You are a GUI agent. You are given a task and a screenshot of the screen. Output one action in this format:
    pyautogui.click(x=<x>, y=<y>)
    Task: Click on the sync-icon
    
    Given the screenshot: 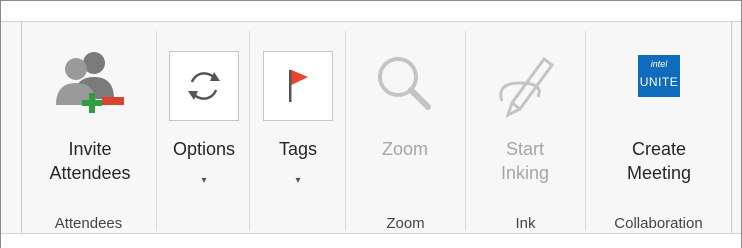 What is the action you would take?
    pyautogui.click(x=204, y=86)
    